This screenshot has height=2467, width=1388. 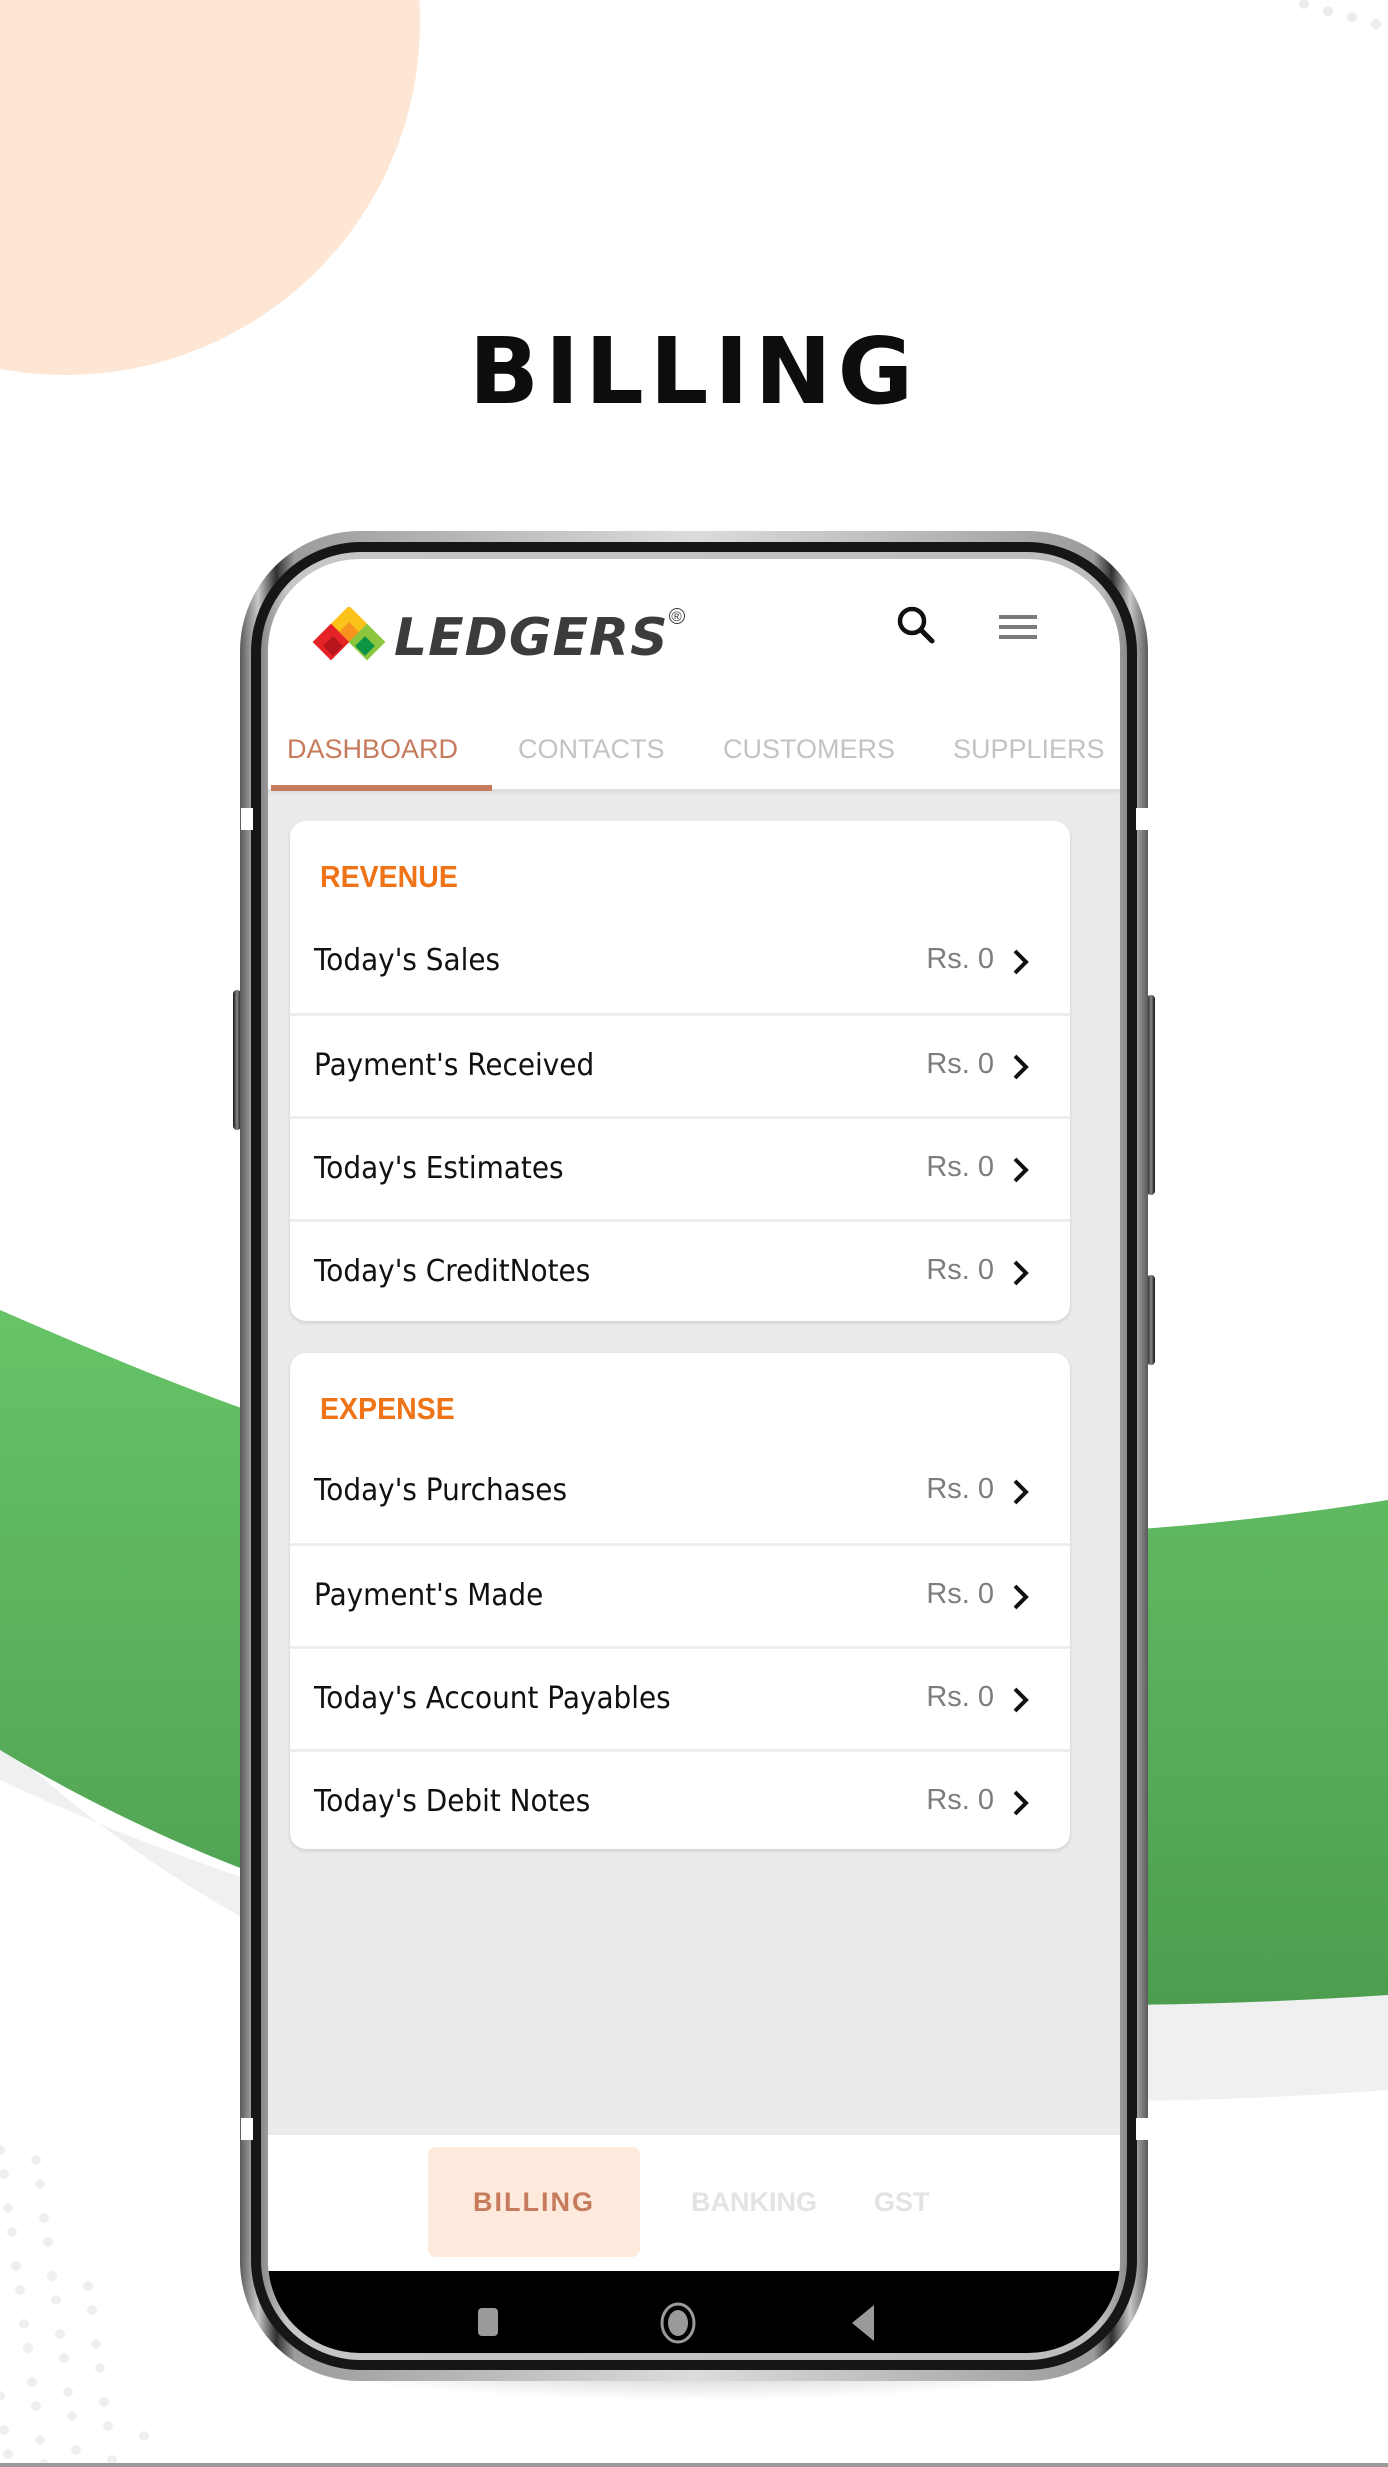 I want to click on bottom-nav-gst: GST, so click(x=902, y=2202).